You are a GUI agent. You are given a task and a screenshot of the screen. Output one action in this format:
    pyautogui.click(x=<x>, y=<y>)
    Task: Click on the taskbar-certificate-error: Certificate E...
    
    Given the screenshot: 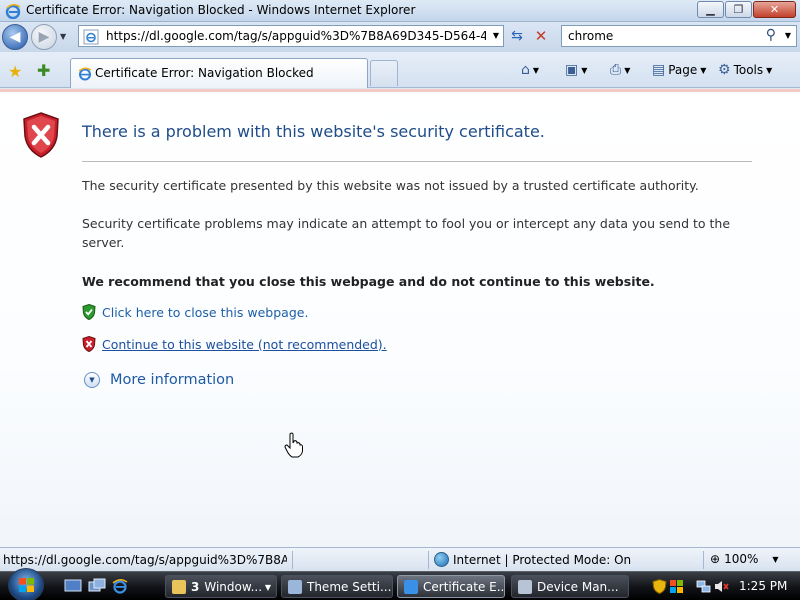 What is the action you would take?
    pyautogui.click(x=451, y=586)
    